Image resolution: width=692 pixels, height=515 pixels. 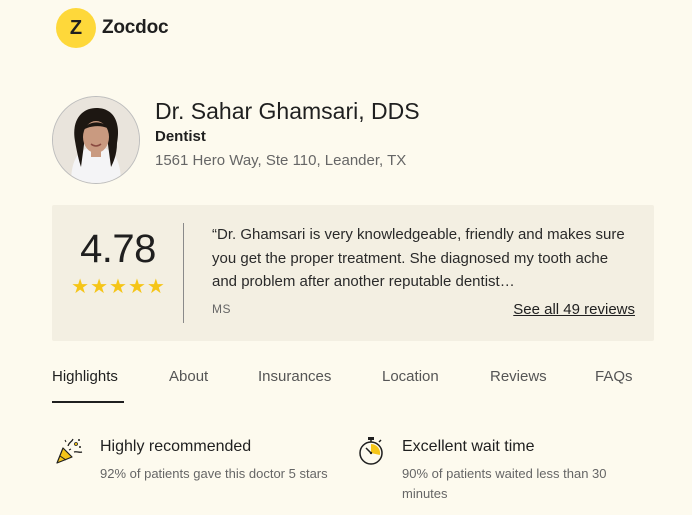 I want to click on highlight-title: Highly recommended, so click(x=176, y=446).